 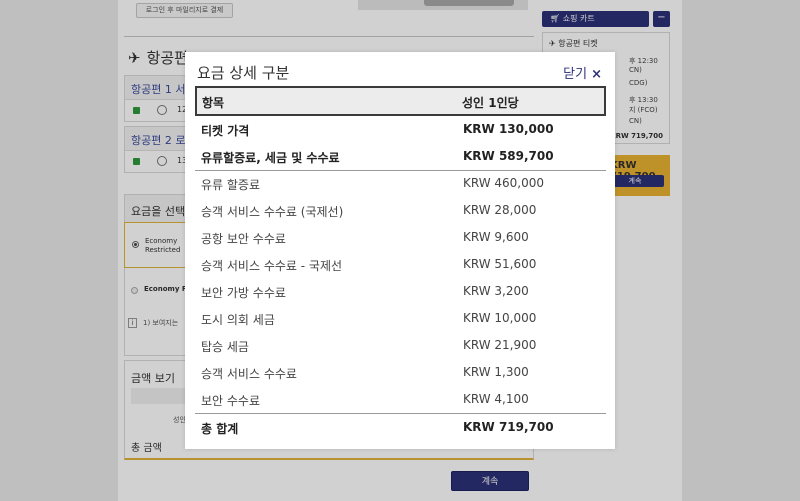 I want to click on row-price: KRW 21,900, so click(x=500, y=345).